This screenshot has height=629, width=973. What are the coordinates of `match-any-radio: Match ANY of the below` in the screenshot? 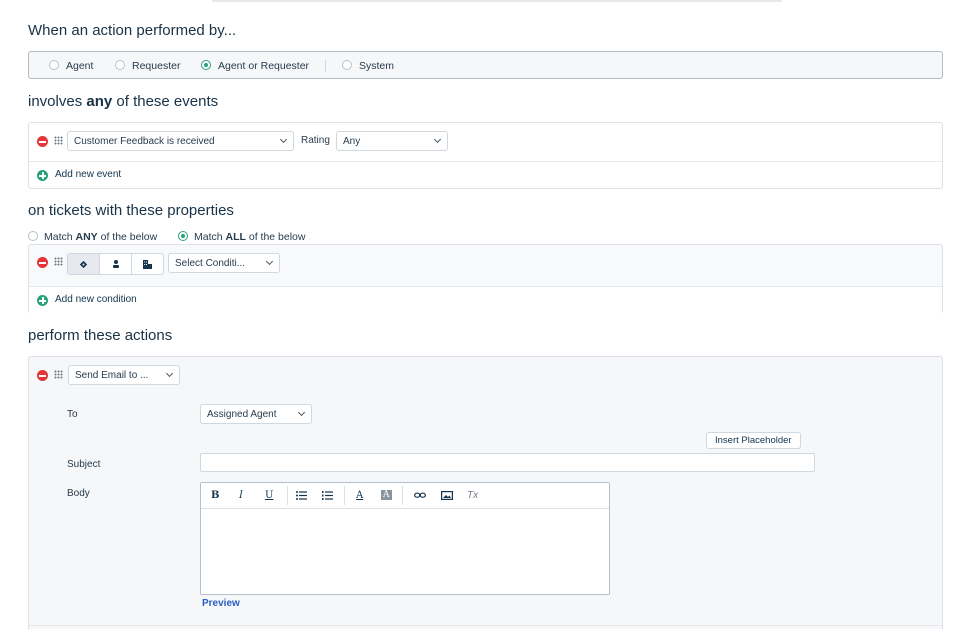 It's located at (92, 237).